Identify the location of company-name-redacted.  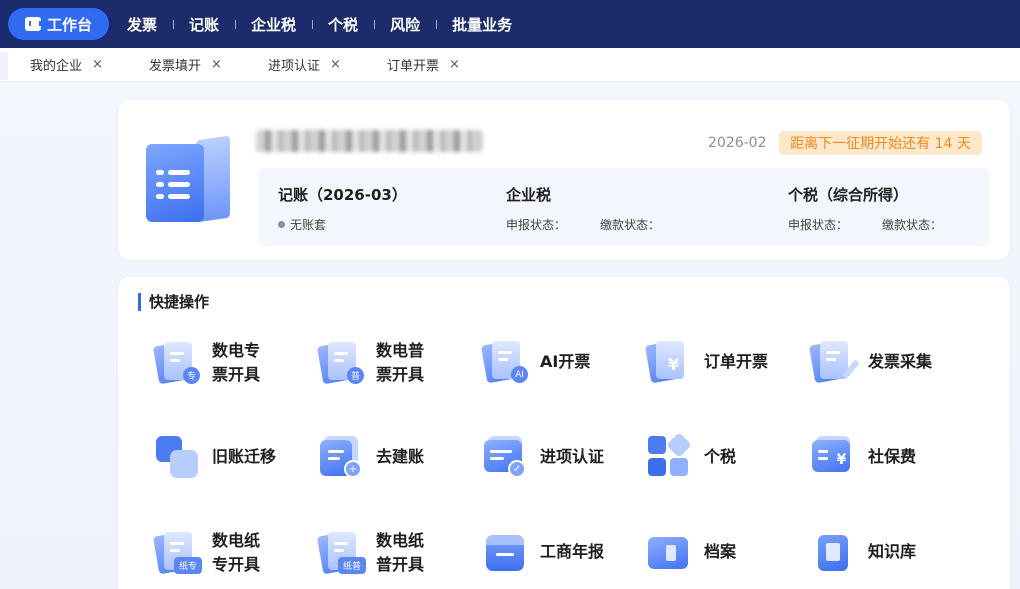
(369, 141).